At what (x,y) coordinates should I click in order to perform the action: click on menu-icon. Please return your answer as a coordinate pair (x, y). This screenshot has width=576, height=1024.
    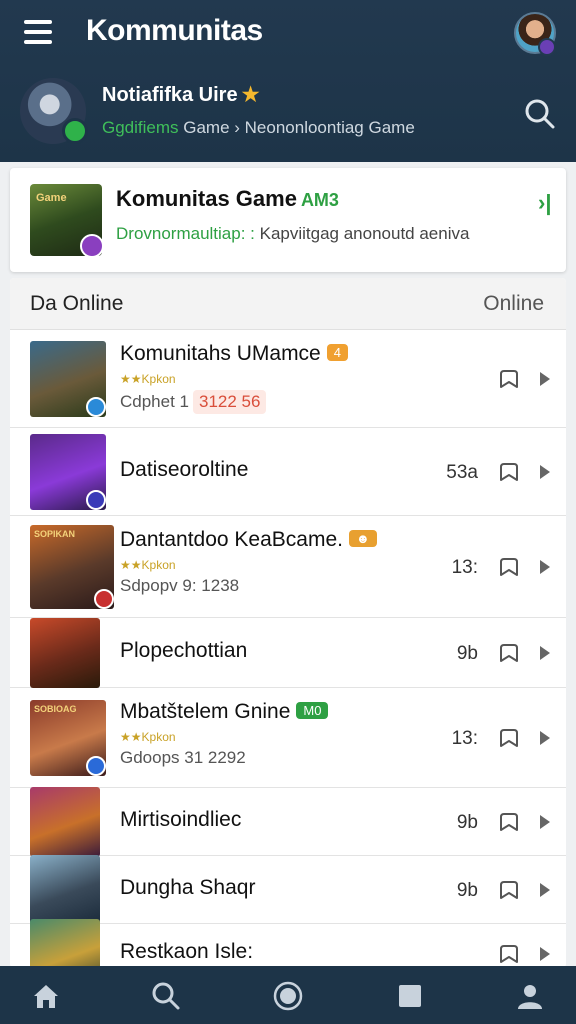
    Looking at the image, I should click on (38, 32).